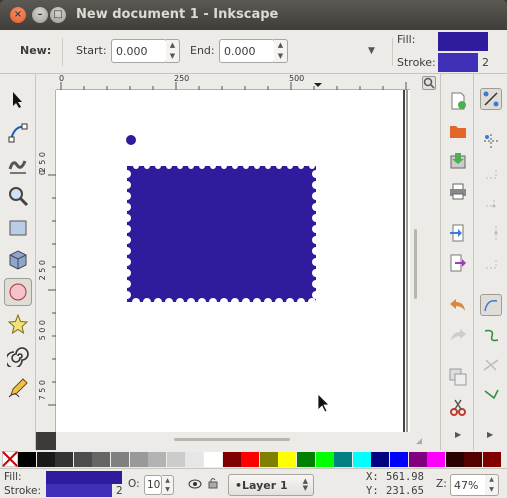 The height and width of the screenshot is (498, 507). Describe the element at coordinates (233, 82) in the screenshot. I see `horizontal-ruler: 0 250 500` at that location.